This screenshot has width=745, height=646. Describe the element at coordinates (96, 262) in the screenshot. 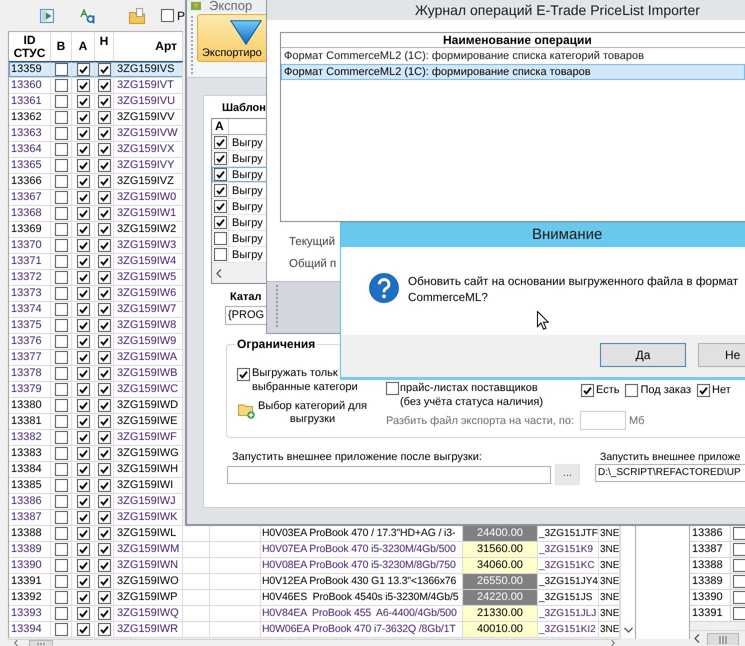

I see `table-row: 13371 3ZG159IW4` at that location.